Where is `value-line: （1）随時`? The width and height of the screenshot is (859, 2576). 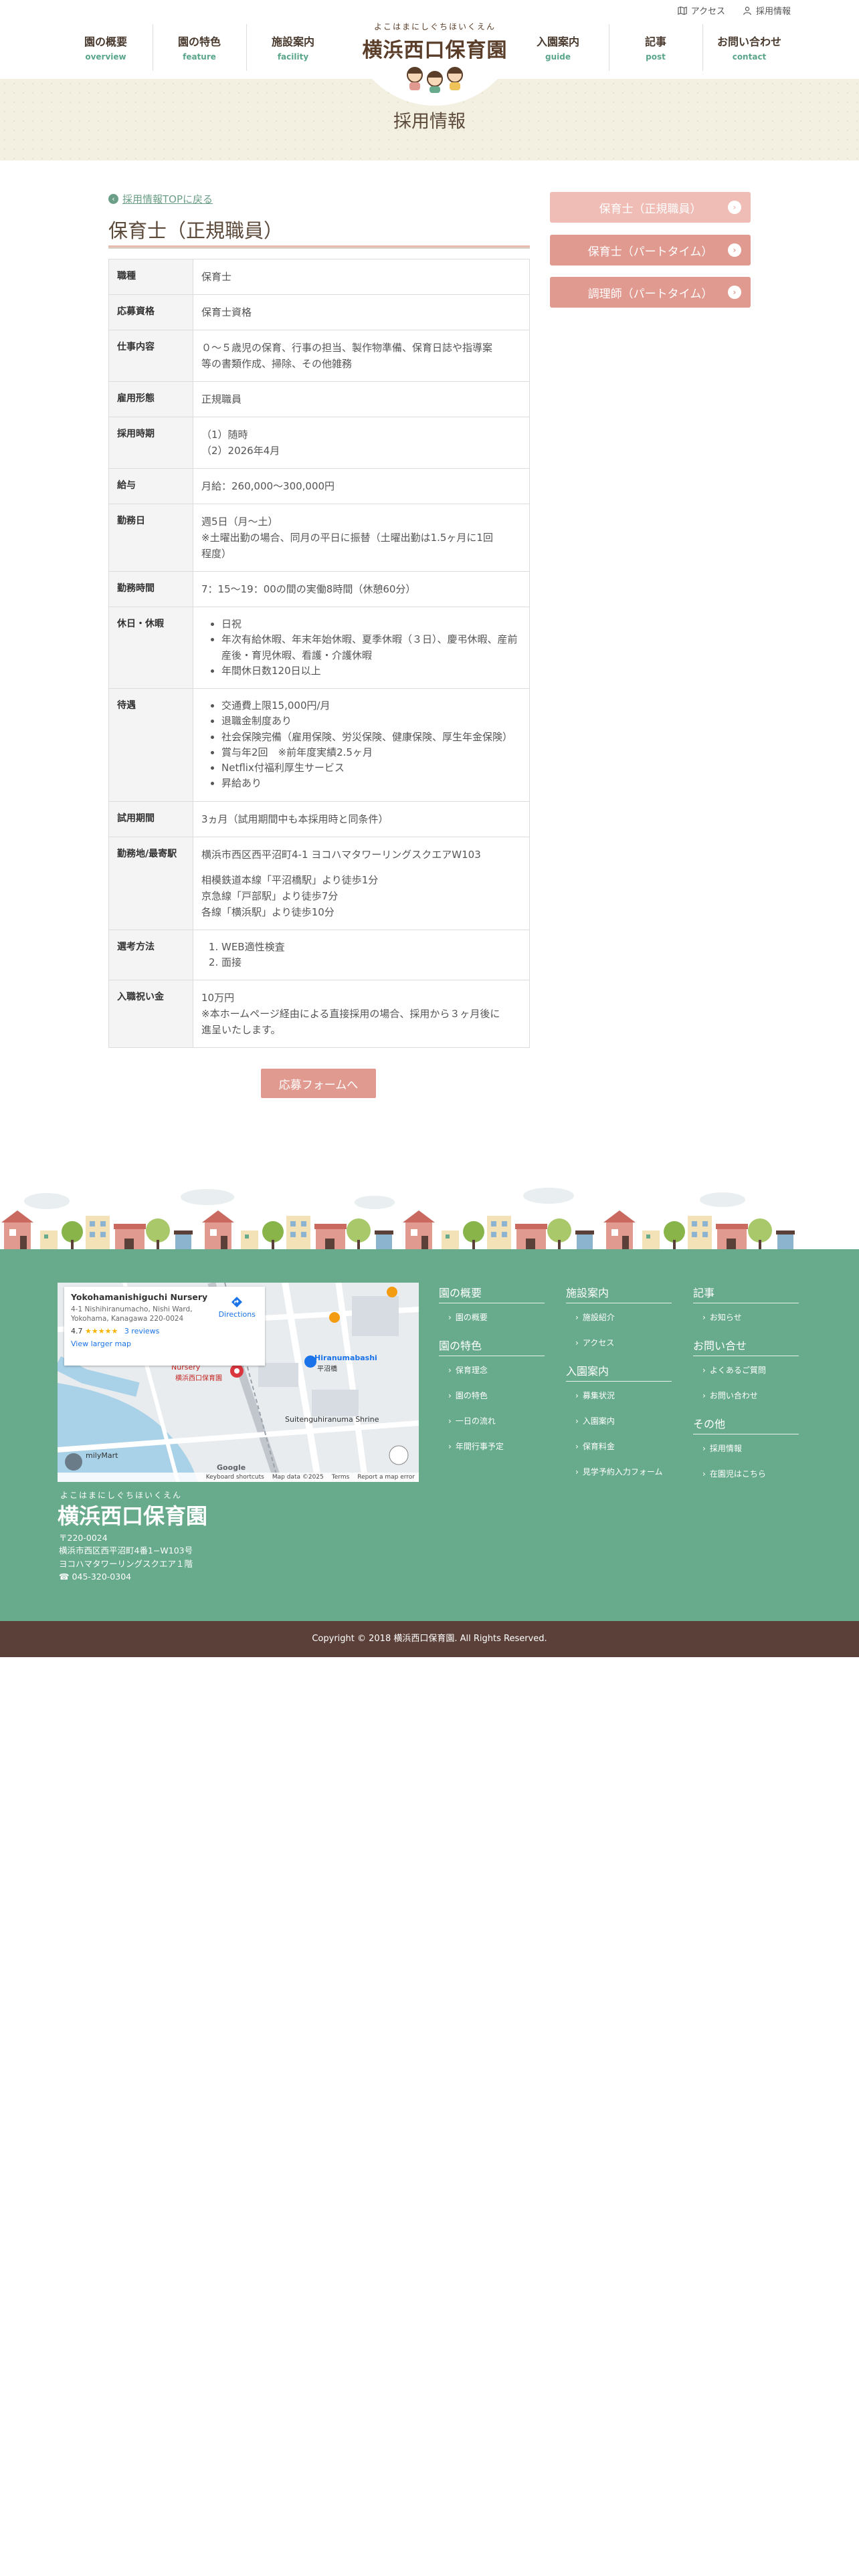
value-line: （1）随時 is located at coordinates (224, 435).